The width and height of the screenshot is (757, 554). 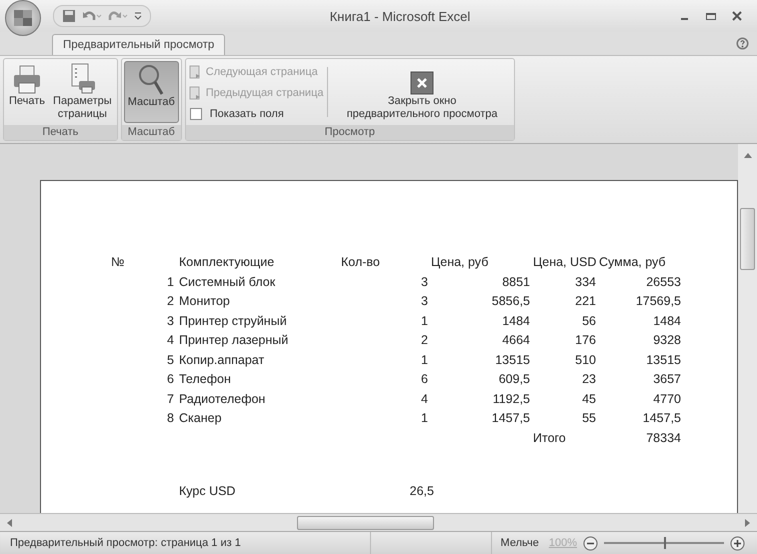 I want to click on office-button, so click(x=23, y=18).